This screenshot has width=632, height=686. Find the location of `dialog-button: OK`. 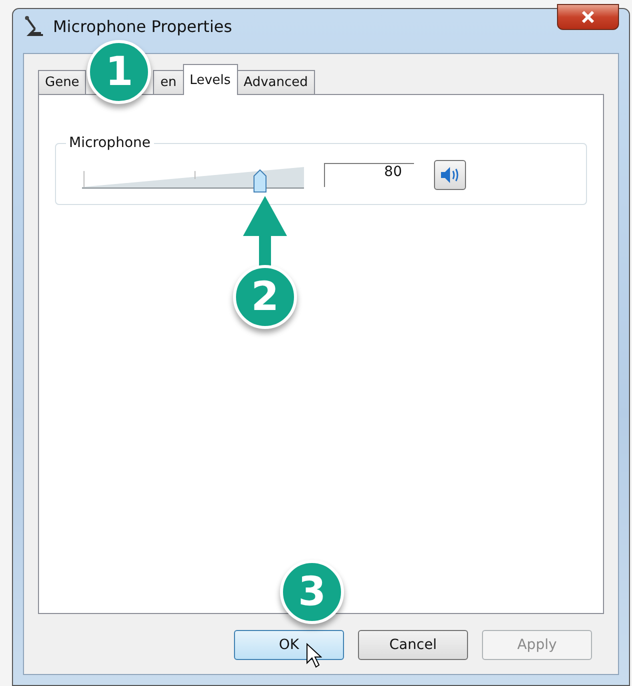

dialog-button: OK is located at coordinates (289, 645).